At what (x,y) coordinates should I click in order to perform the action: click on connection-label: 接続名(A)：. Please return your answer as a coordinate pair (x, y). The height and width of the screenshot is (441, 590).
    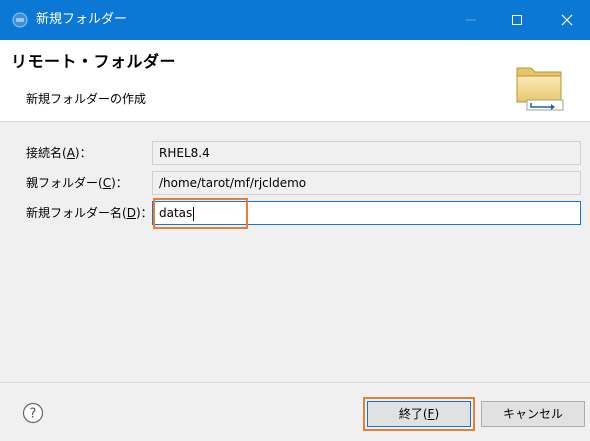
    Looking at the image, I should click on (59, 153).